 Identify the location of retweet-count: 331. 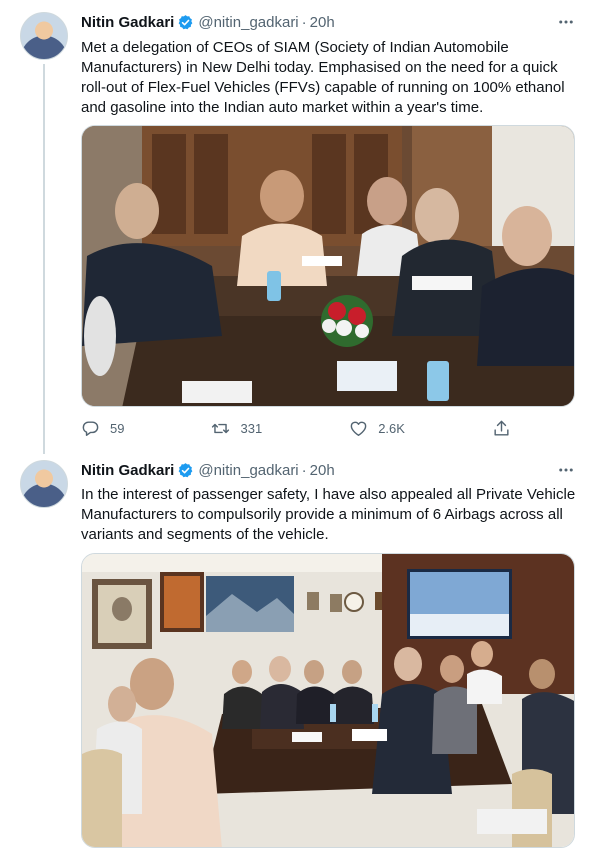
(251, 428).